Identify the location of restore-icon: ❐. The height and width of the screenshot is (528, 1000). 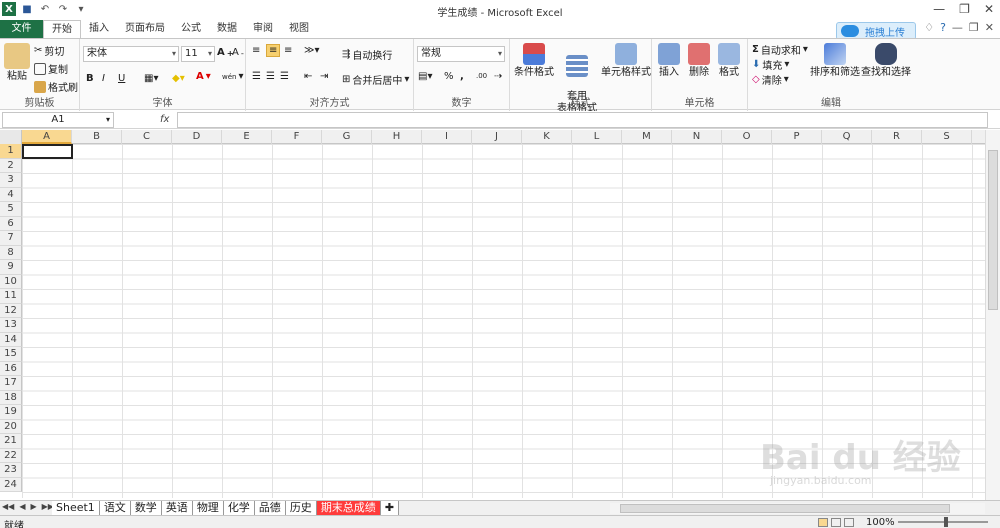
(964, 9).